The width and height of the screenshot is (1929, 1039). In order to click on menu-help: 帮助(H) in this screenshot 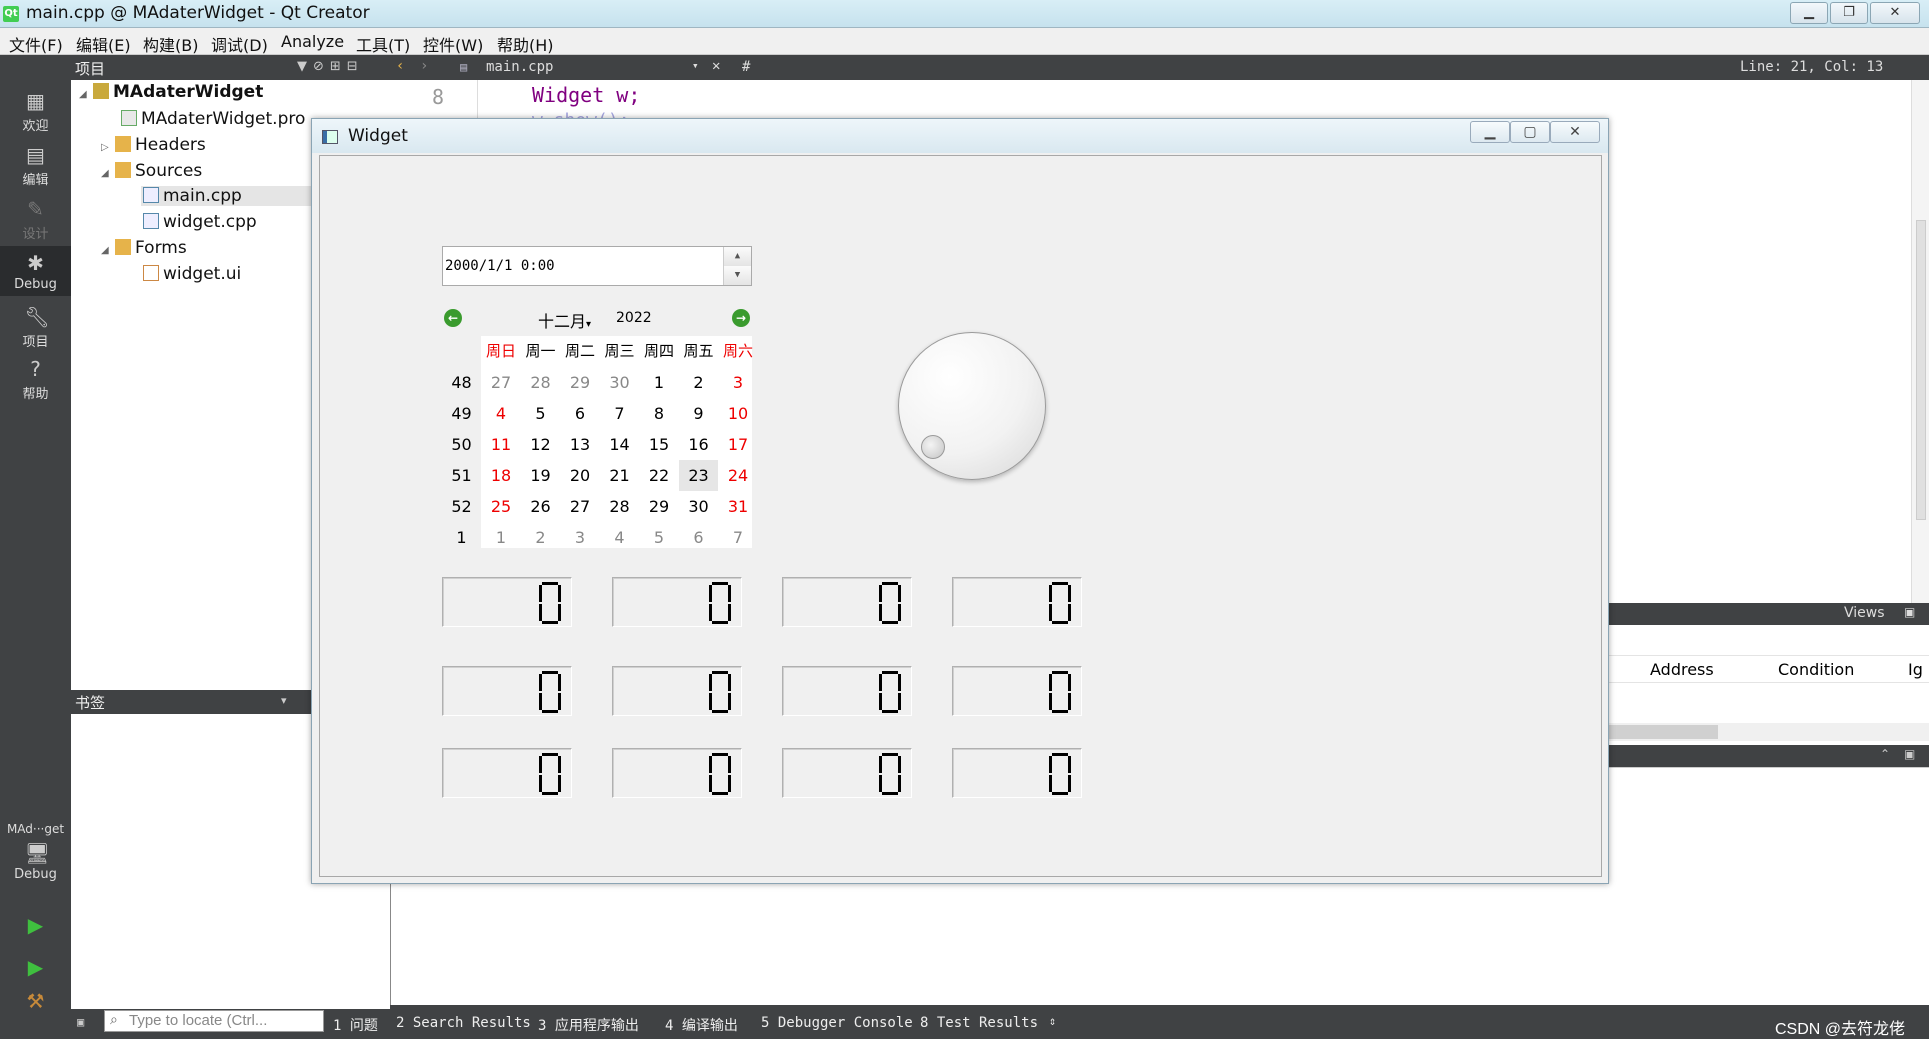, I will do `click(525, 44)`.